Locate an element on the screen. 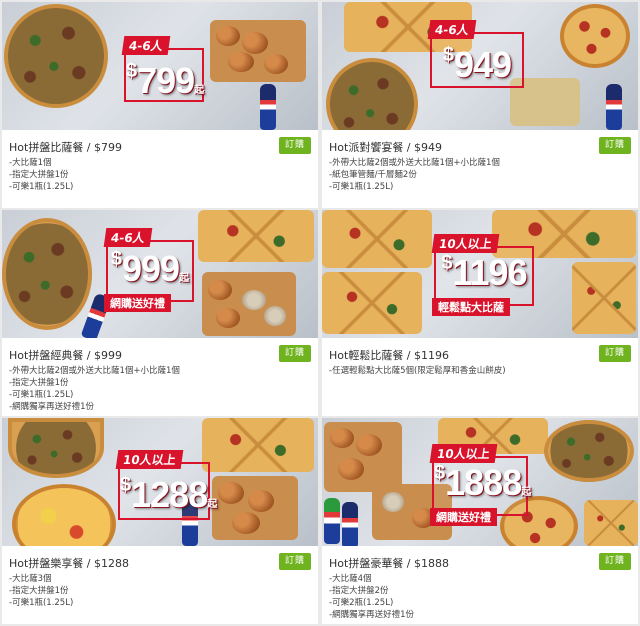  badge-price: $1888起 is located at coordinates (483, 482).